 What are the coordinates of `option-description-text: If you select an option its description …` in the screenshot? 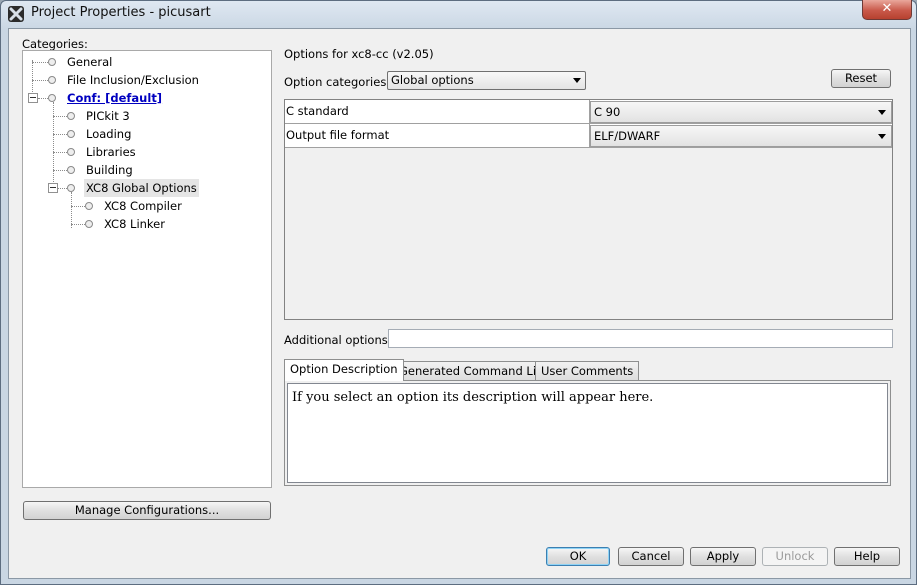 It's located at (473, 397).